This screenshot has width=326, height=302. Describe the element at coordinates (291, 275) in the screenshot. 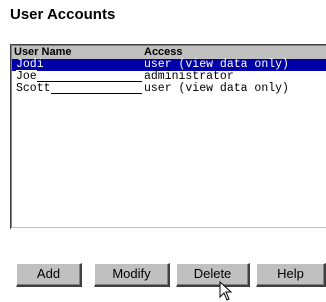

I see `help-button: Help` at that location.